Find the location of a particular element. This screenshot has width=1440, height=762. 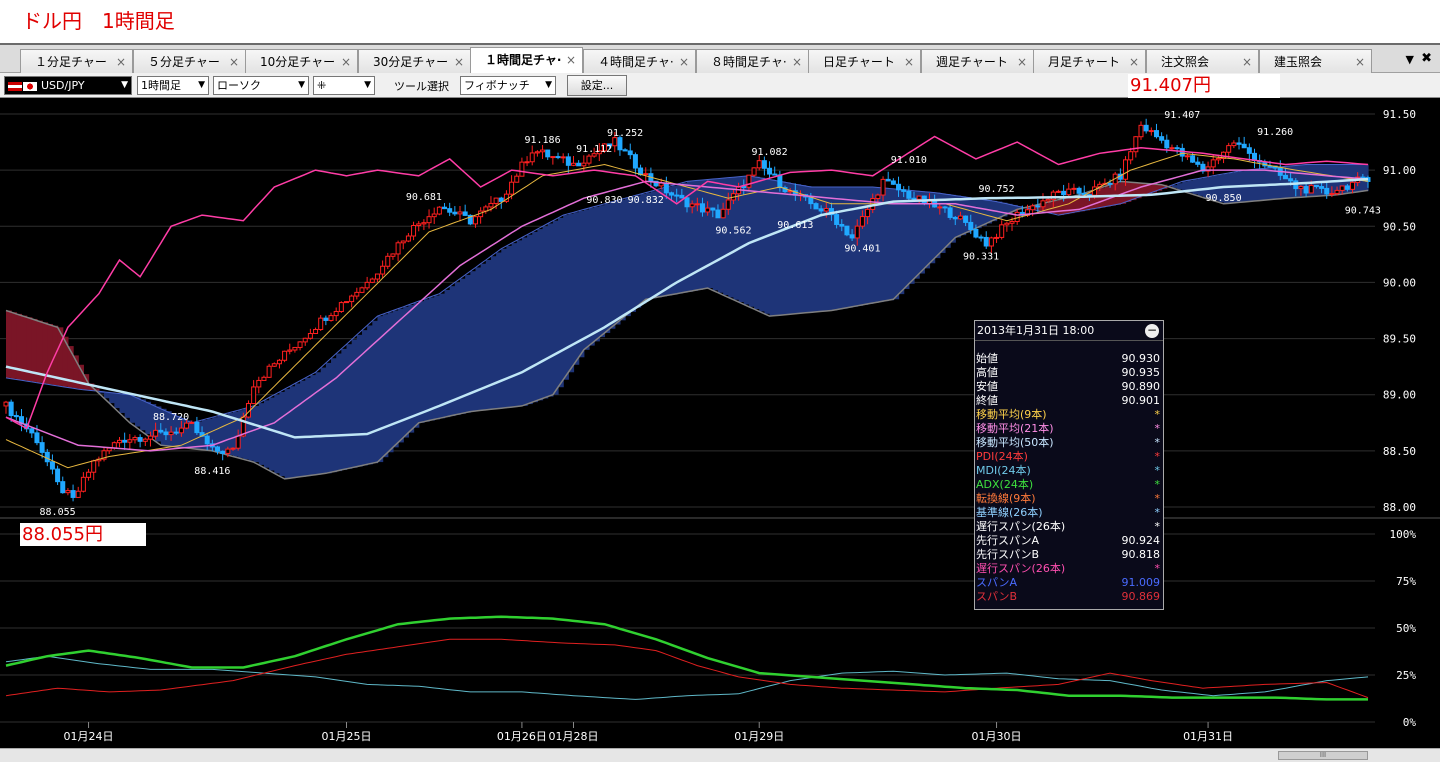

info-row-label: PDI(24本) is located at coordinates (1002, 456).